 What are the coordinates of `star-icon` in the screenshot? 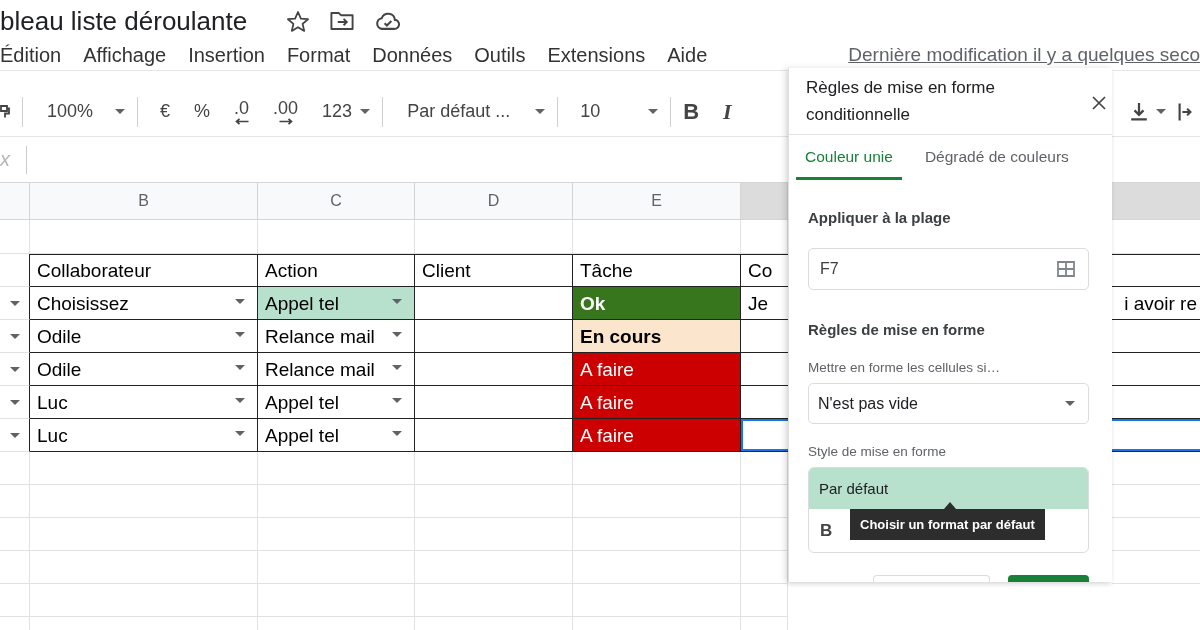 It's located at (298, 21).